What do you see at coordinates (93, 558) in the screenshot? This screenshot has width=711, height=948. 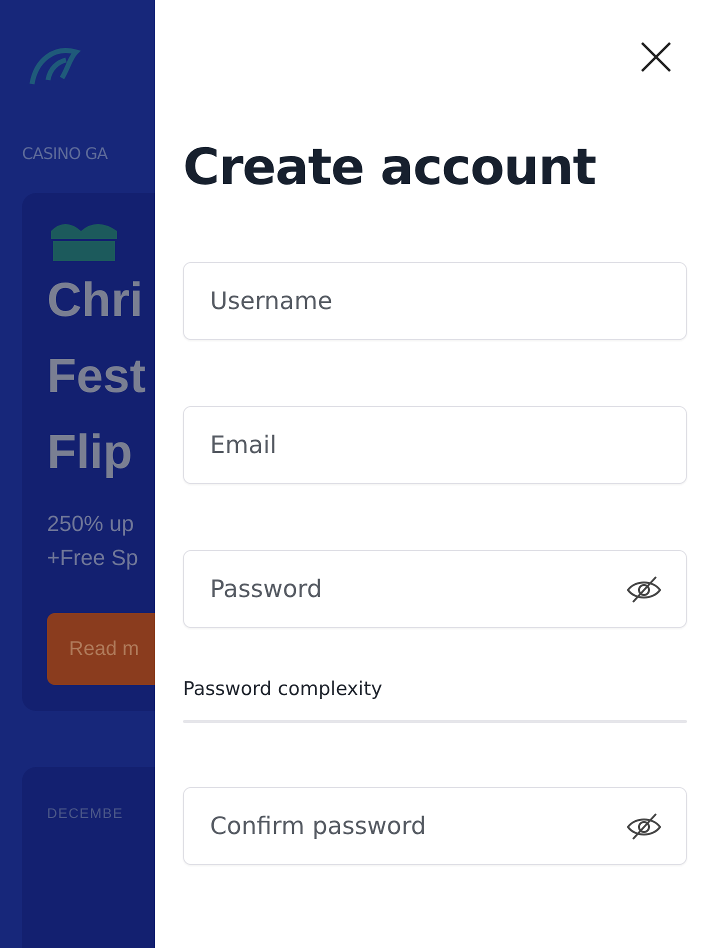 I see `promo-text: +Free Sp` at bounding box center [93, 558].